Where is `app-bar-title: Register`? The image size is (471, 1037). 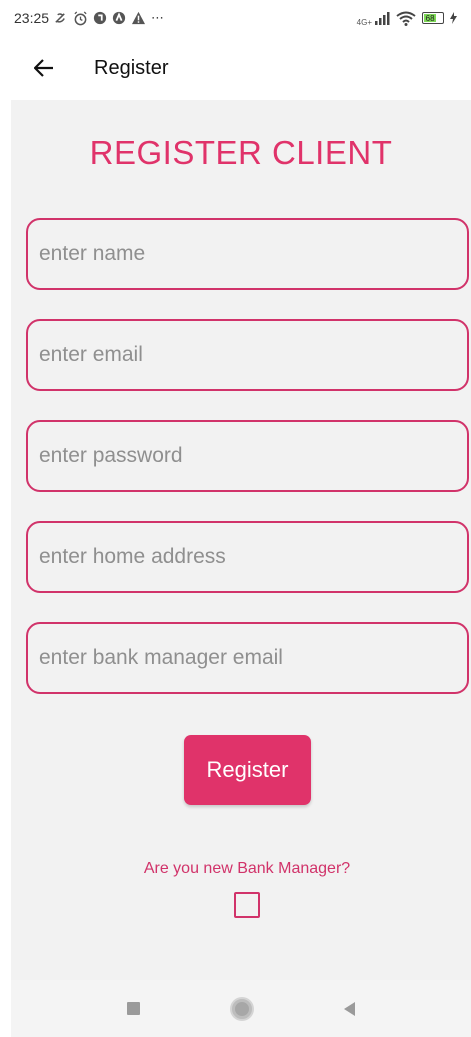 app-bar-title: Register is located at coordinates (131, 67).